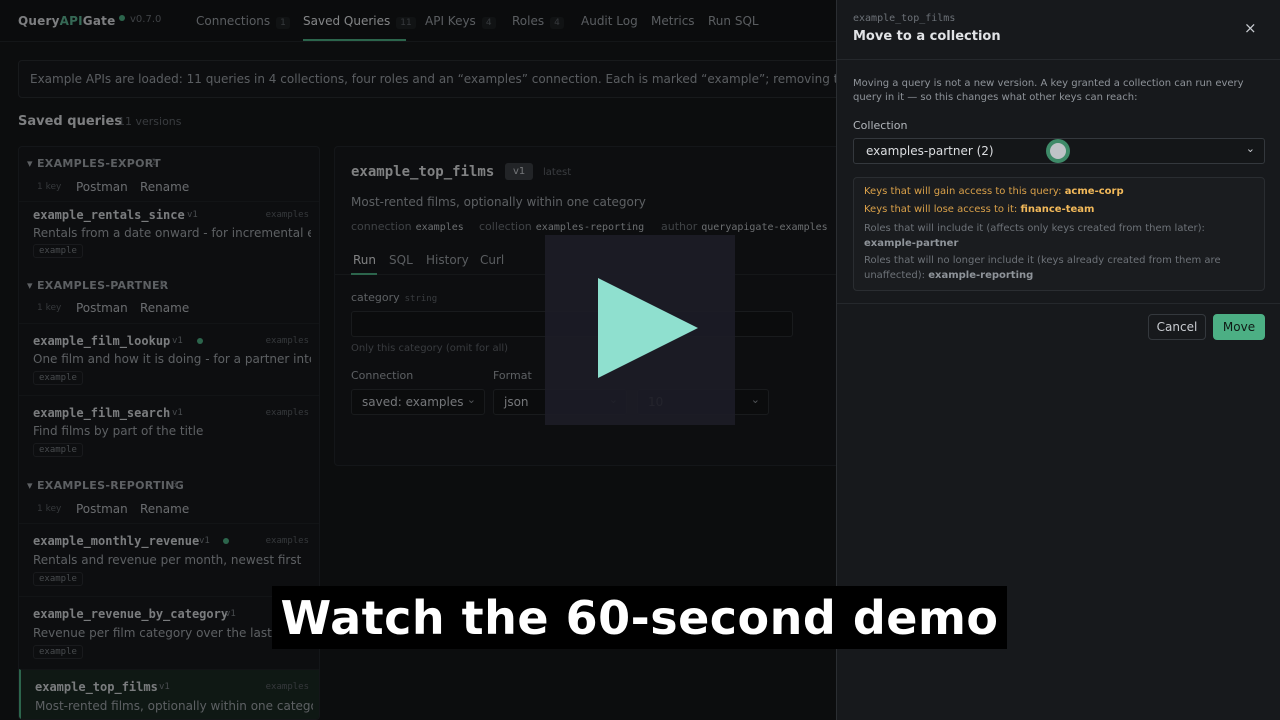  I want to click on cancel-button: Cancel, so click(1177, 327).